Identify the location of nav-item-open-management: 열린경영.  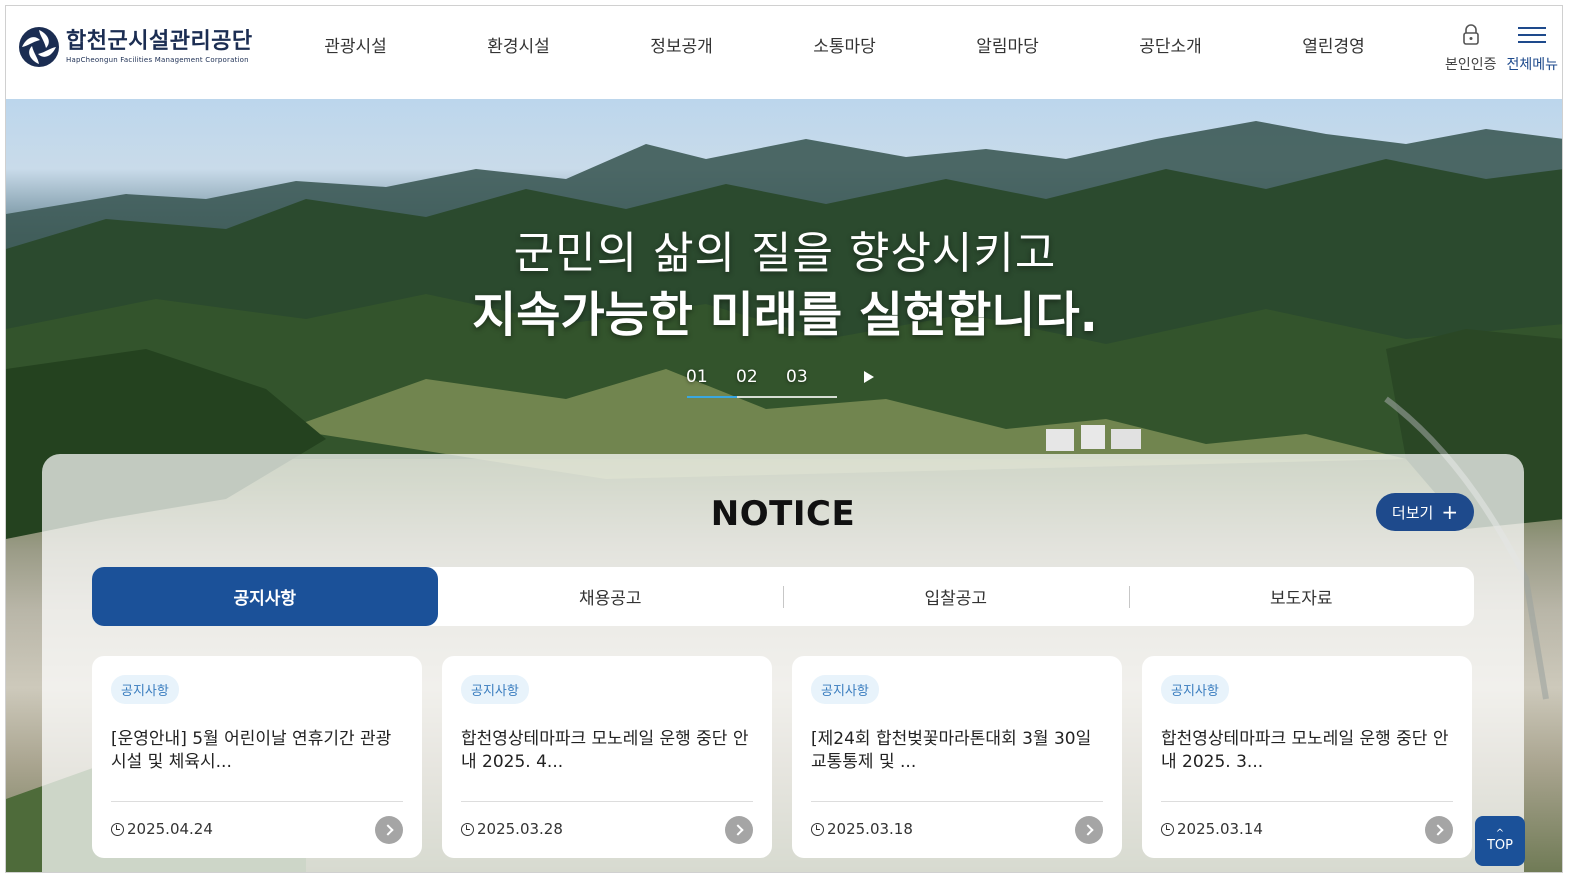
(1333, 52).